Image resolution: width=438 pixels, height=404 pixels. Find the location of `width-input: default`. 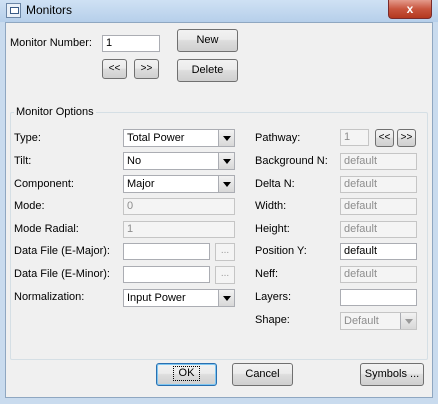

width-input: default is located at coordinates (378, 206).